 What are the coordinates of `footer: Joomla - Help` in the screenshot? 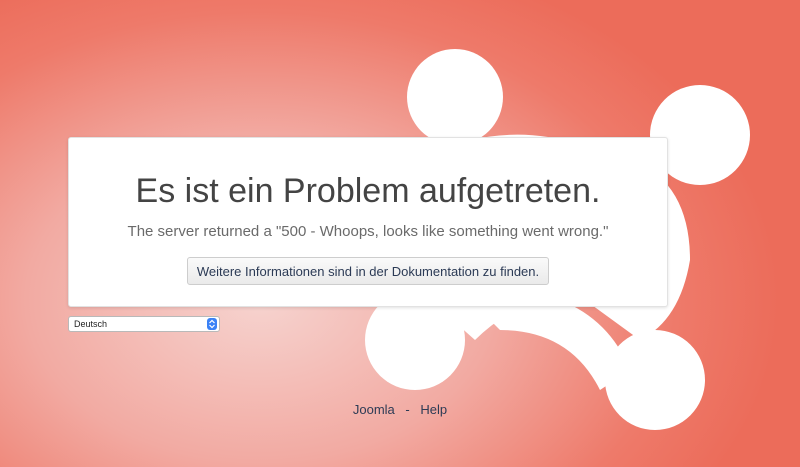 It's located at (400, 409).